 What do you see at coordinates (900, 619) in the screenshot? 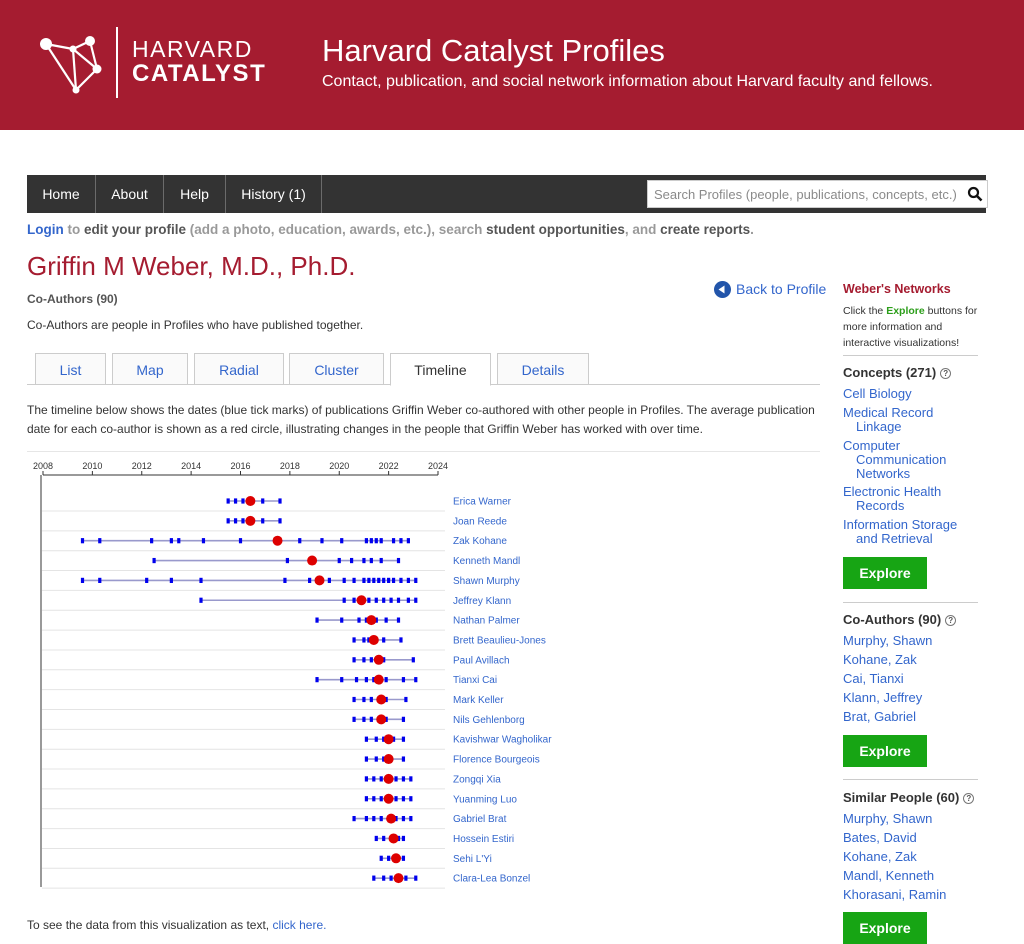
I see `coauthors-heading: Co-Authors (90)?` at bounding box center [900, 619].